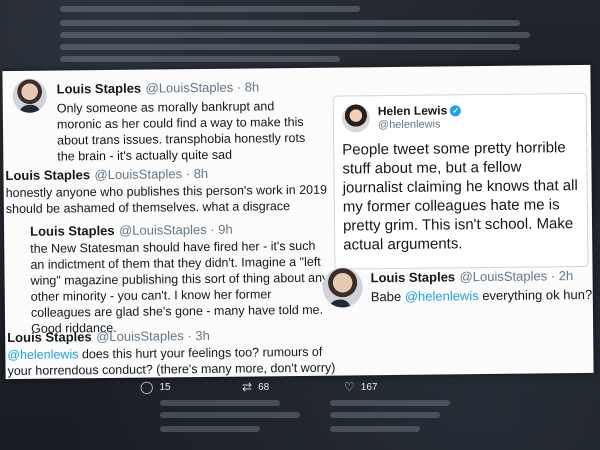 This screenshot has width=600, height=450. I want to click on author-handle-time: @LouisStaples · 2h, so click(516, 276).